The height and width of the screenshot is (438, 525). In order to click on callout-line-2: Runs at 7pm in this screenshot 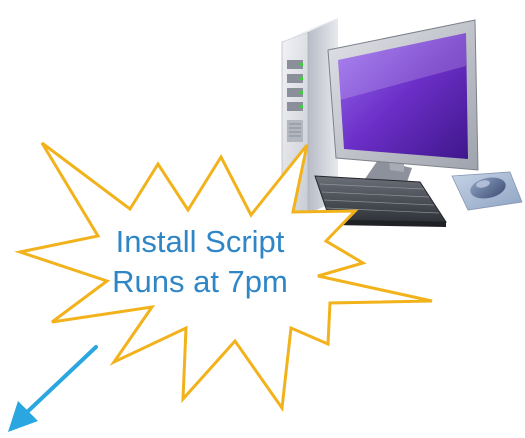, I will do `click(200, 281)`.